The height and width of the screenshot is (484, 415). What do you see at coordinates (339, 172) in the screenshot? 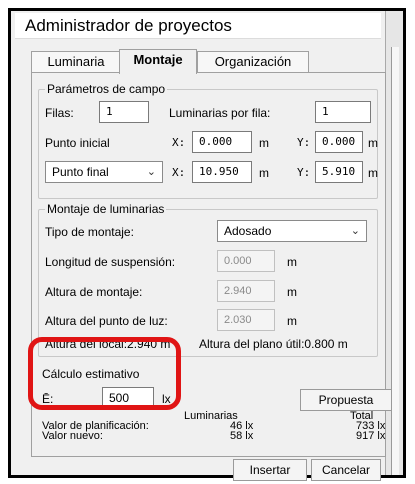
I see `pf-y-input: 5.910` at bounding box center [339, 172].